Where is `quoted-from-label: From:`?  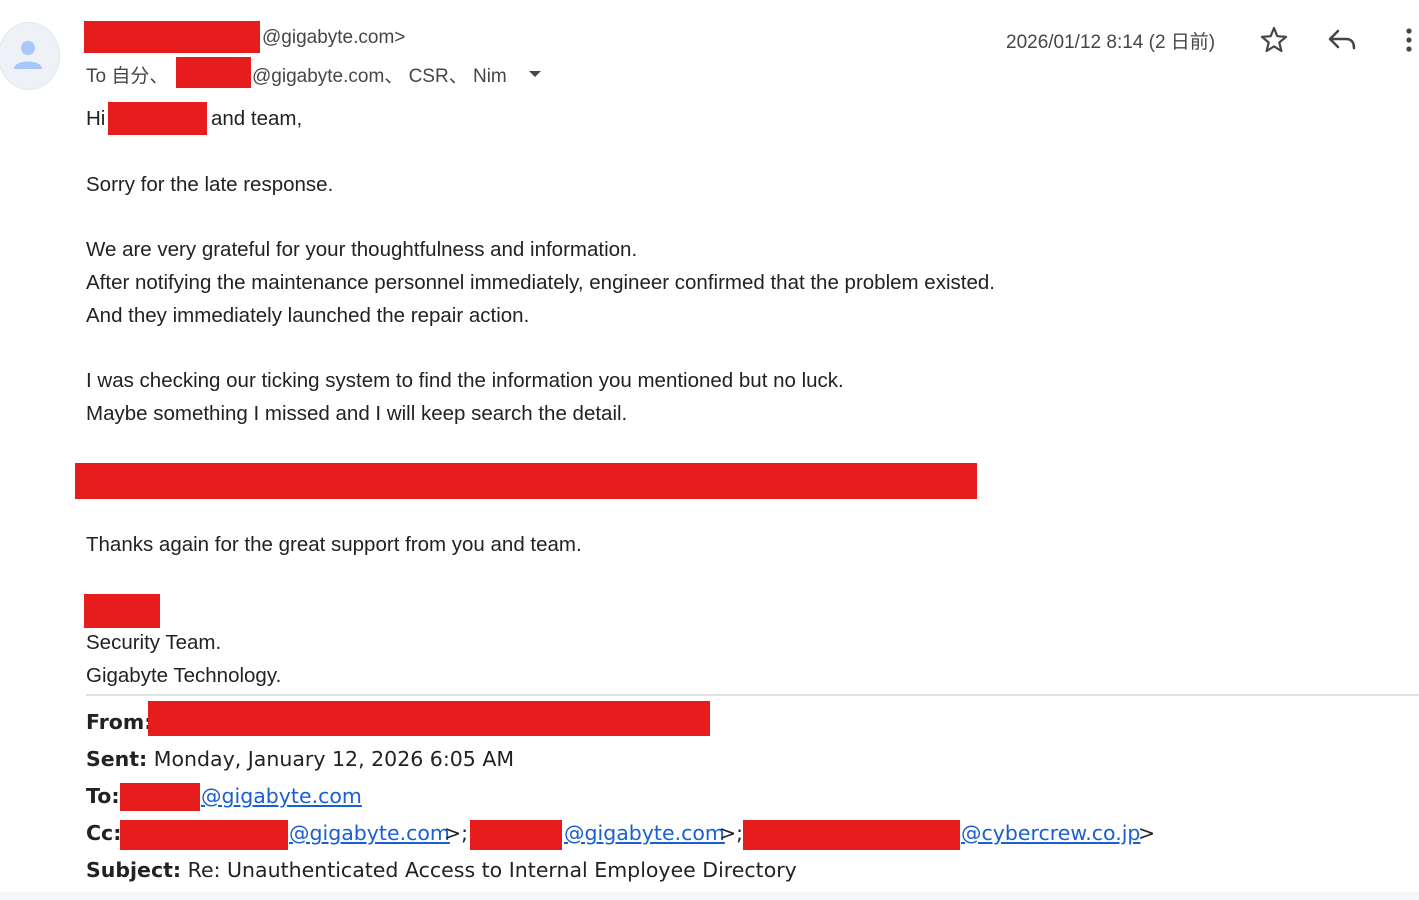
quoted-from-label: From: is located at coordinates (119, 722).